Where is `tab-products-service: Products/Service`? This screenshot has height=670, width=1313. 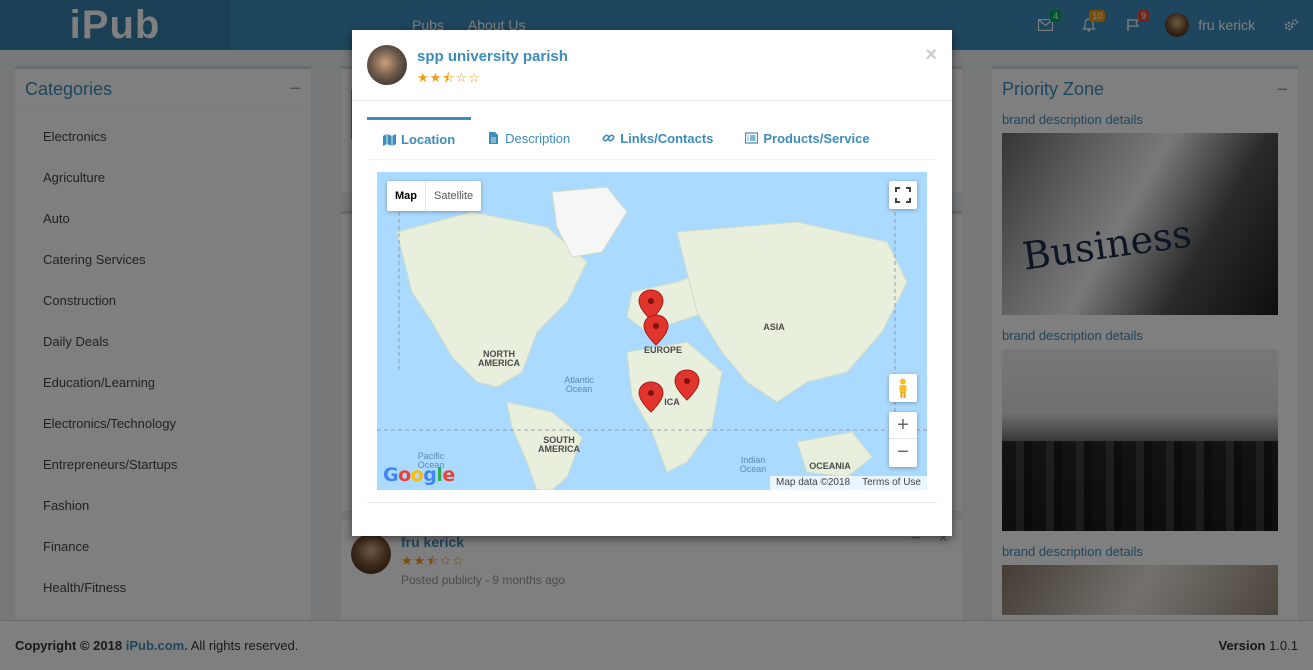
tab-products-service: Products/Service is located at coordinates (807, 138).